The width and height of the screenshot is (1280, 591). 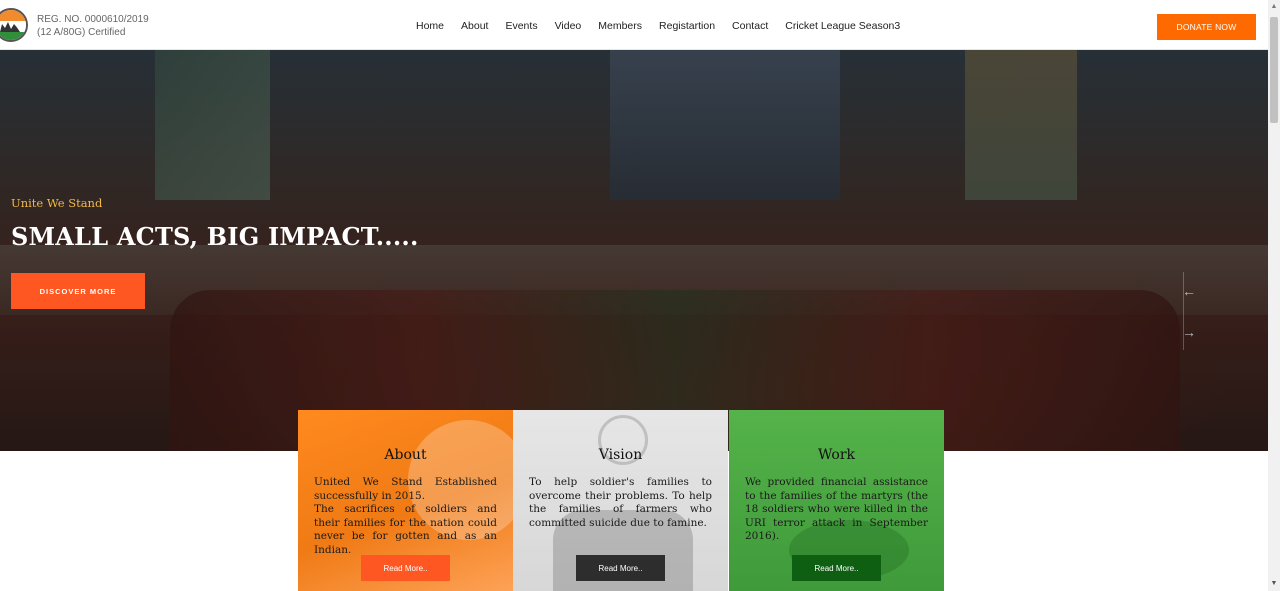 I want to click on nav-events: Events, so click(x=521, y=26).